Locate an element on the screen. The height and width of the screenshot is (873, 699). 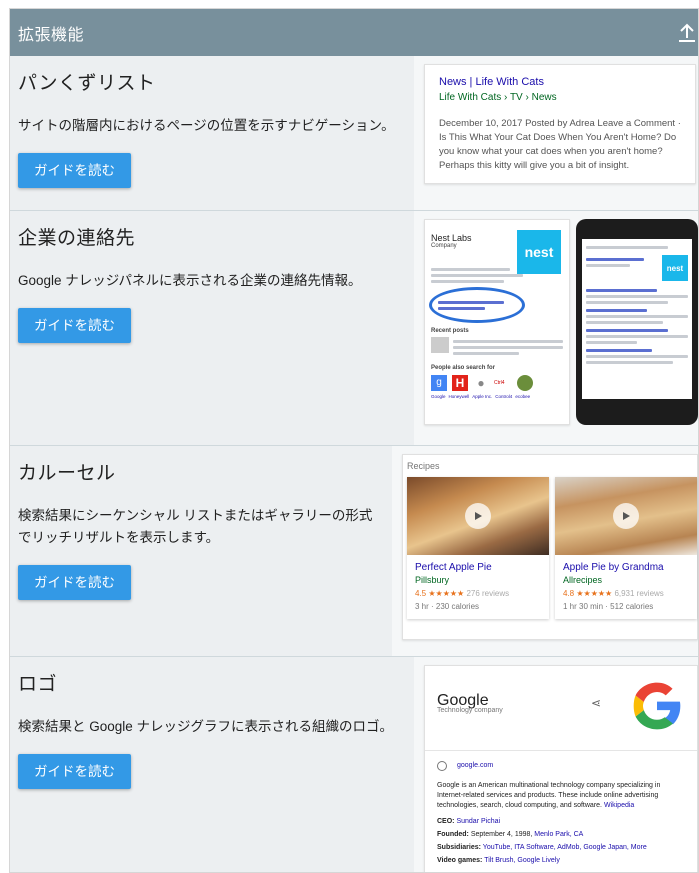
ecobee-icon is located at coordinates (525, 383).